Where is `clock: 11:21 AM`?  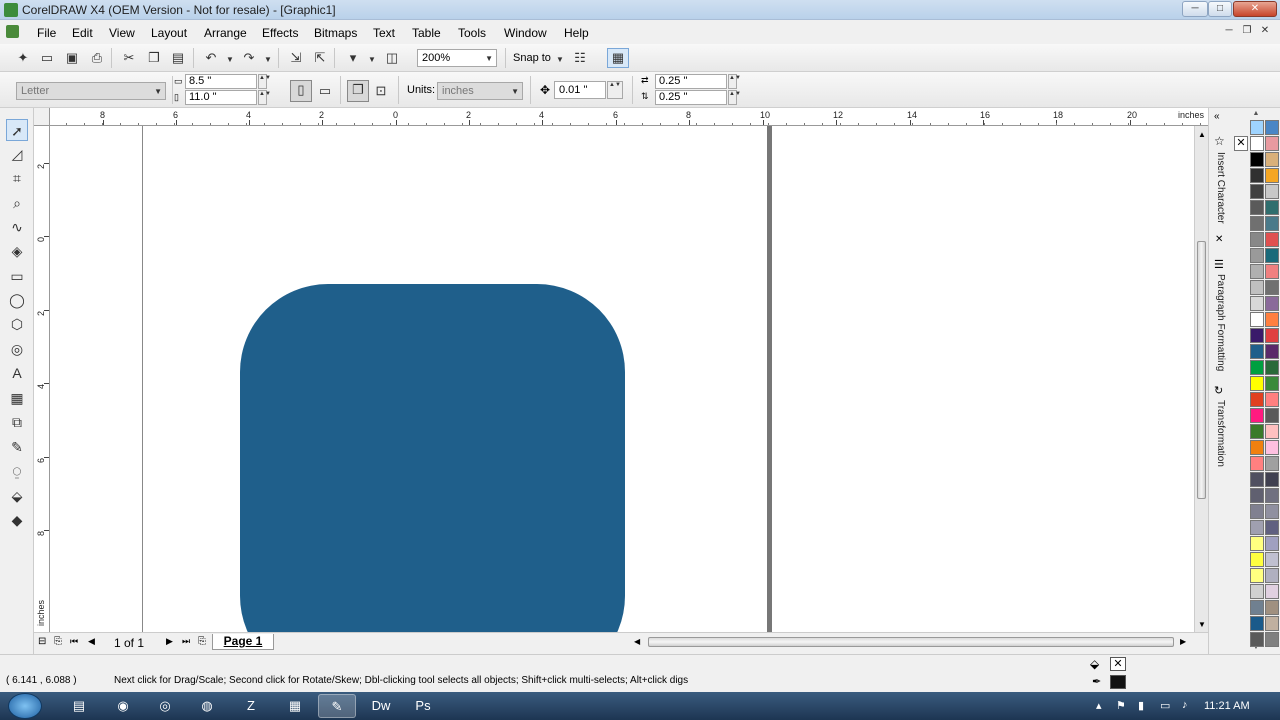
clock: 11:21 AM is located at coordinates (1227, 706).